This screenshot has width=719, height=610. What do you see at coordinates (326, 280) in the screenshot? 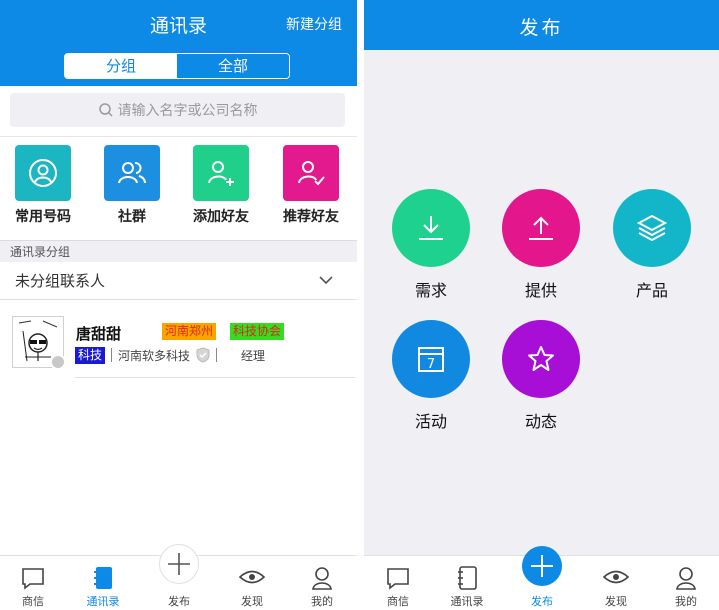
I see `chevron-down-icon` at bounding box center [326, 280].